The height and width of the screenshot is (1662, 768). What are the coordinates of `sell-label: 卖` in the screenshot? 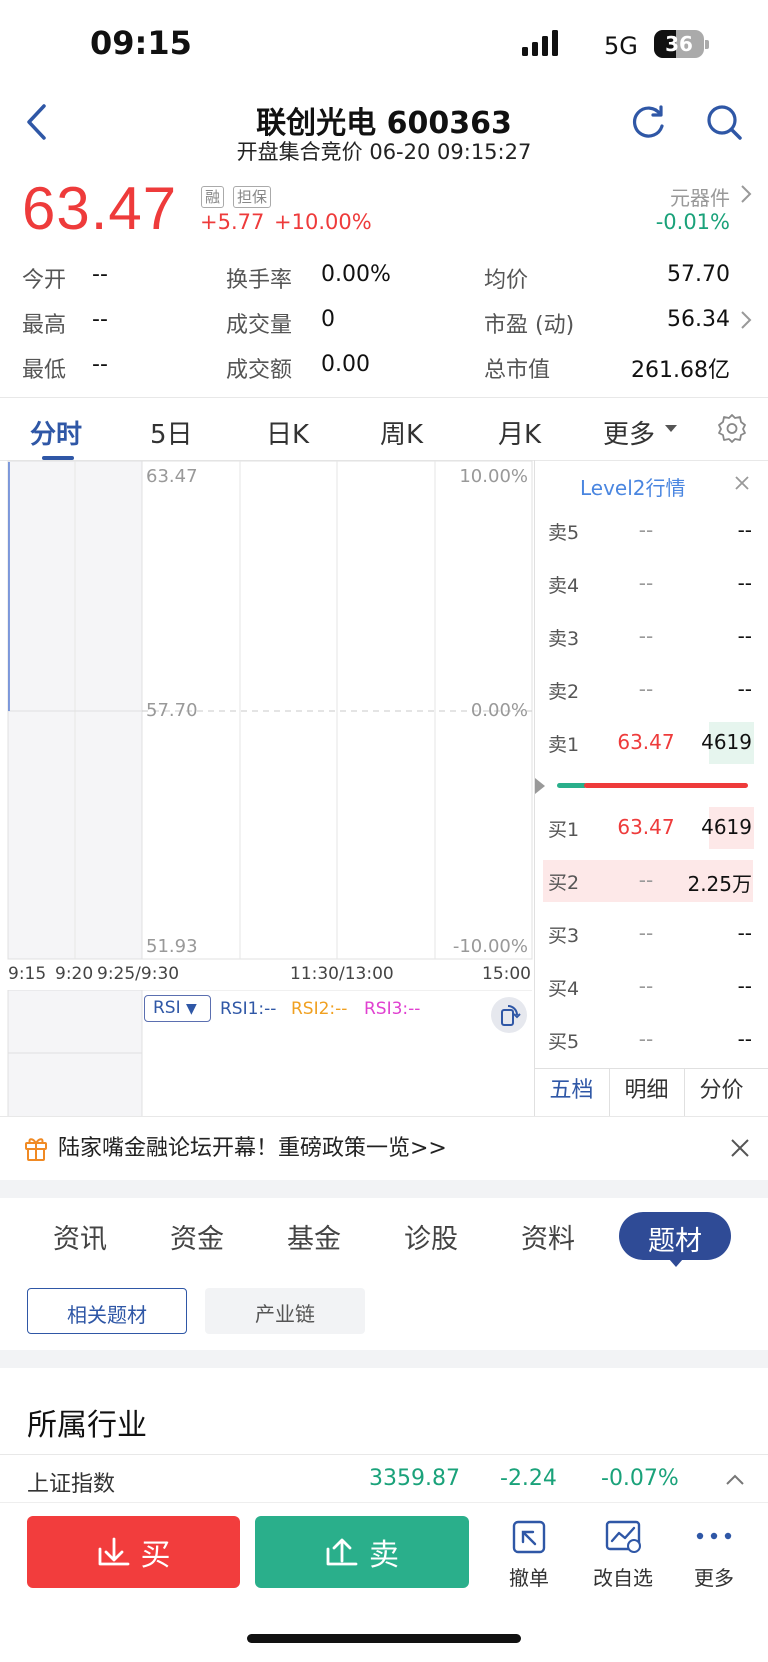 It's located at (384, 1555).